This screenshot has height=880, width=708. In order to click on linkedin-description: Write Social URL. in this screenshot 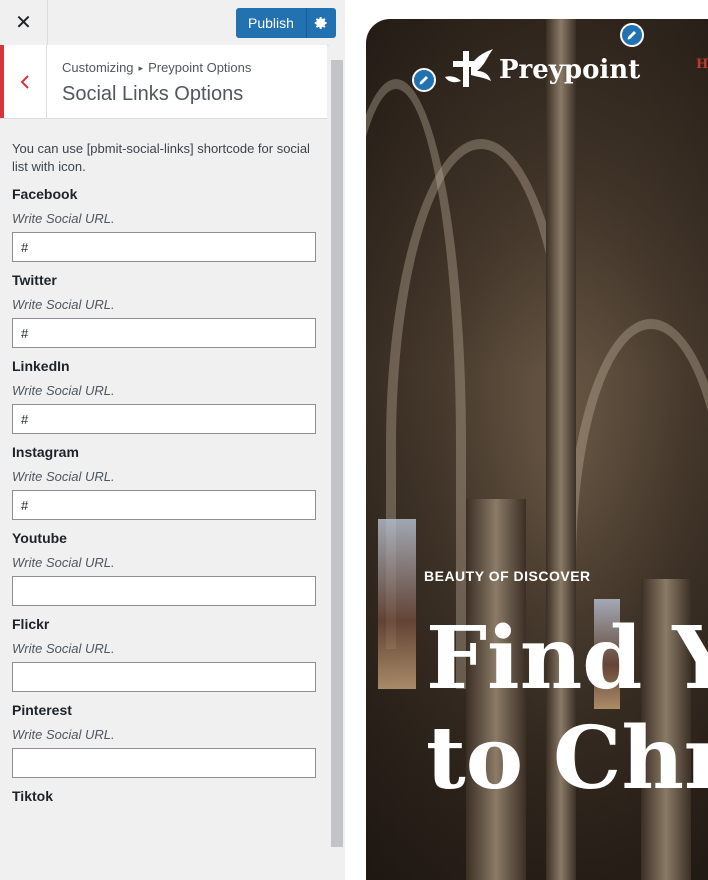, I will do `click(63, 390)`.